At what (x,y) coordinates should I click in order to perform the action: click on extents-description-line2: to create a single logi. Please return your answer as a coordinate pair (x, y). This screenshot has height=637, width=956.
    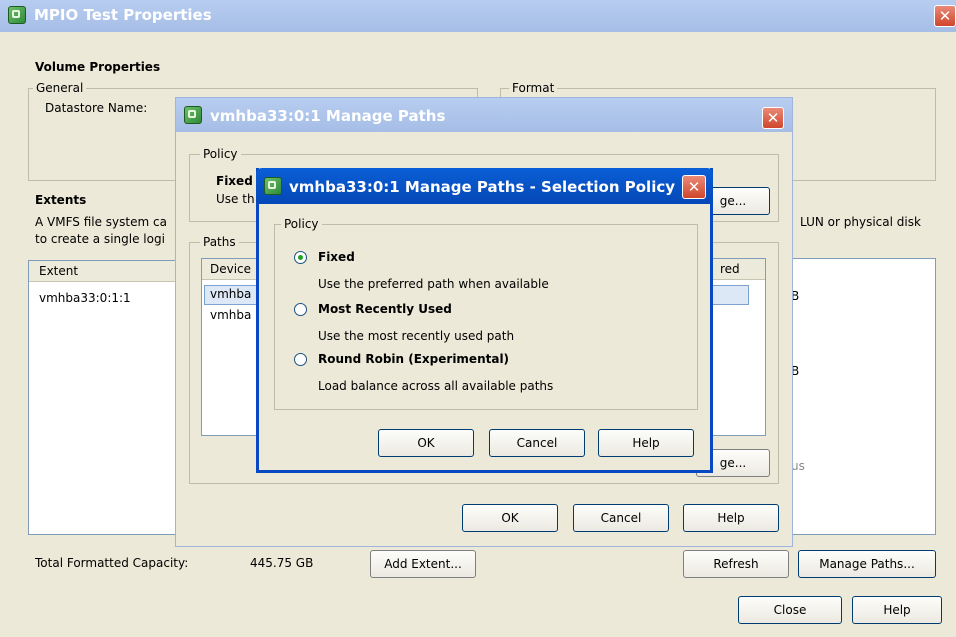
    Looking at the image, I should click on (100, 239).